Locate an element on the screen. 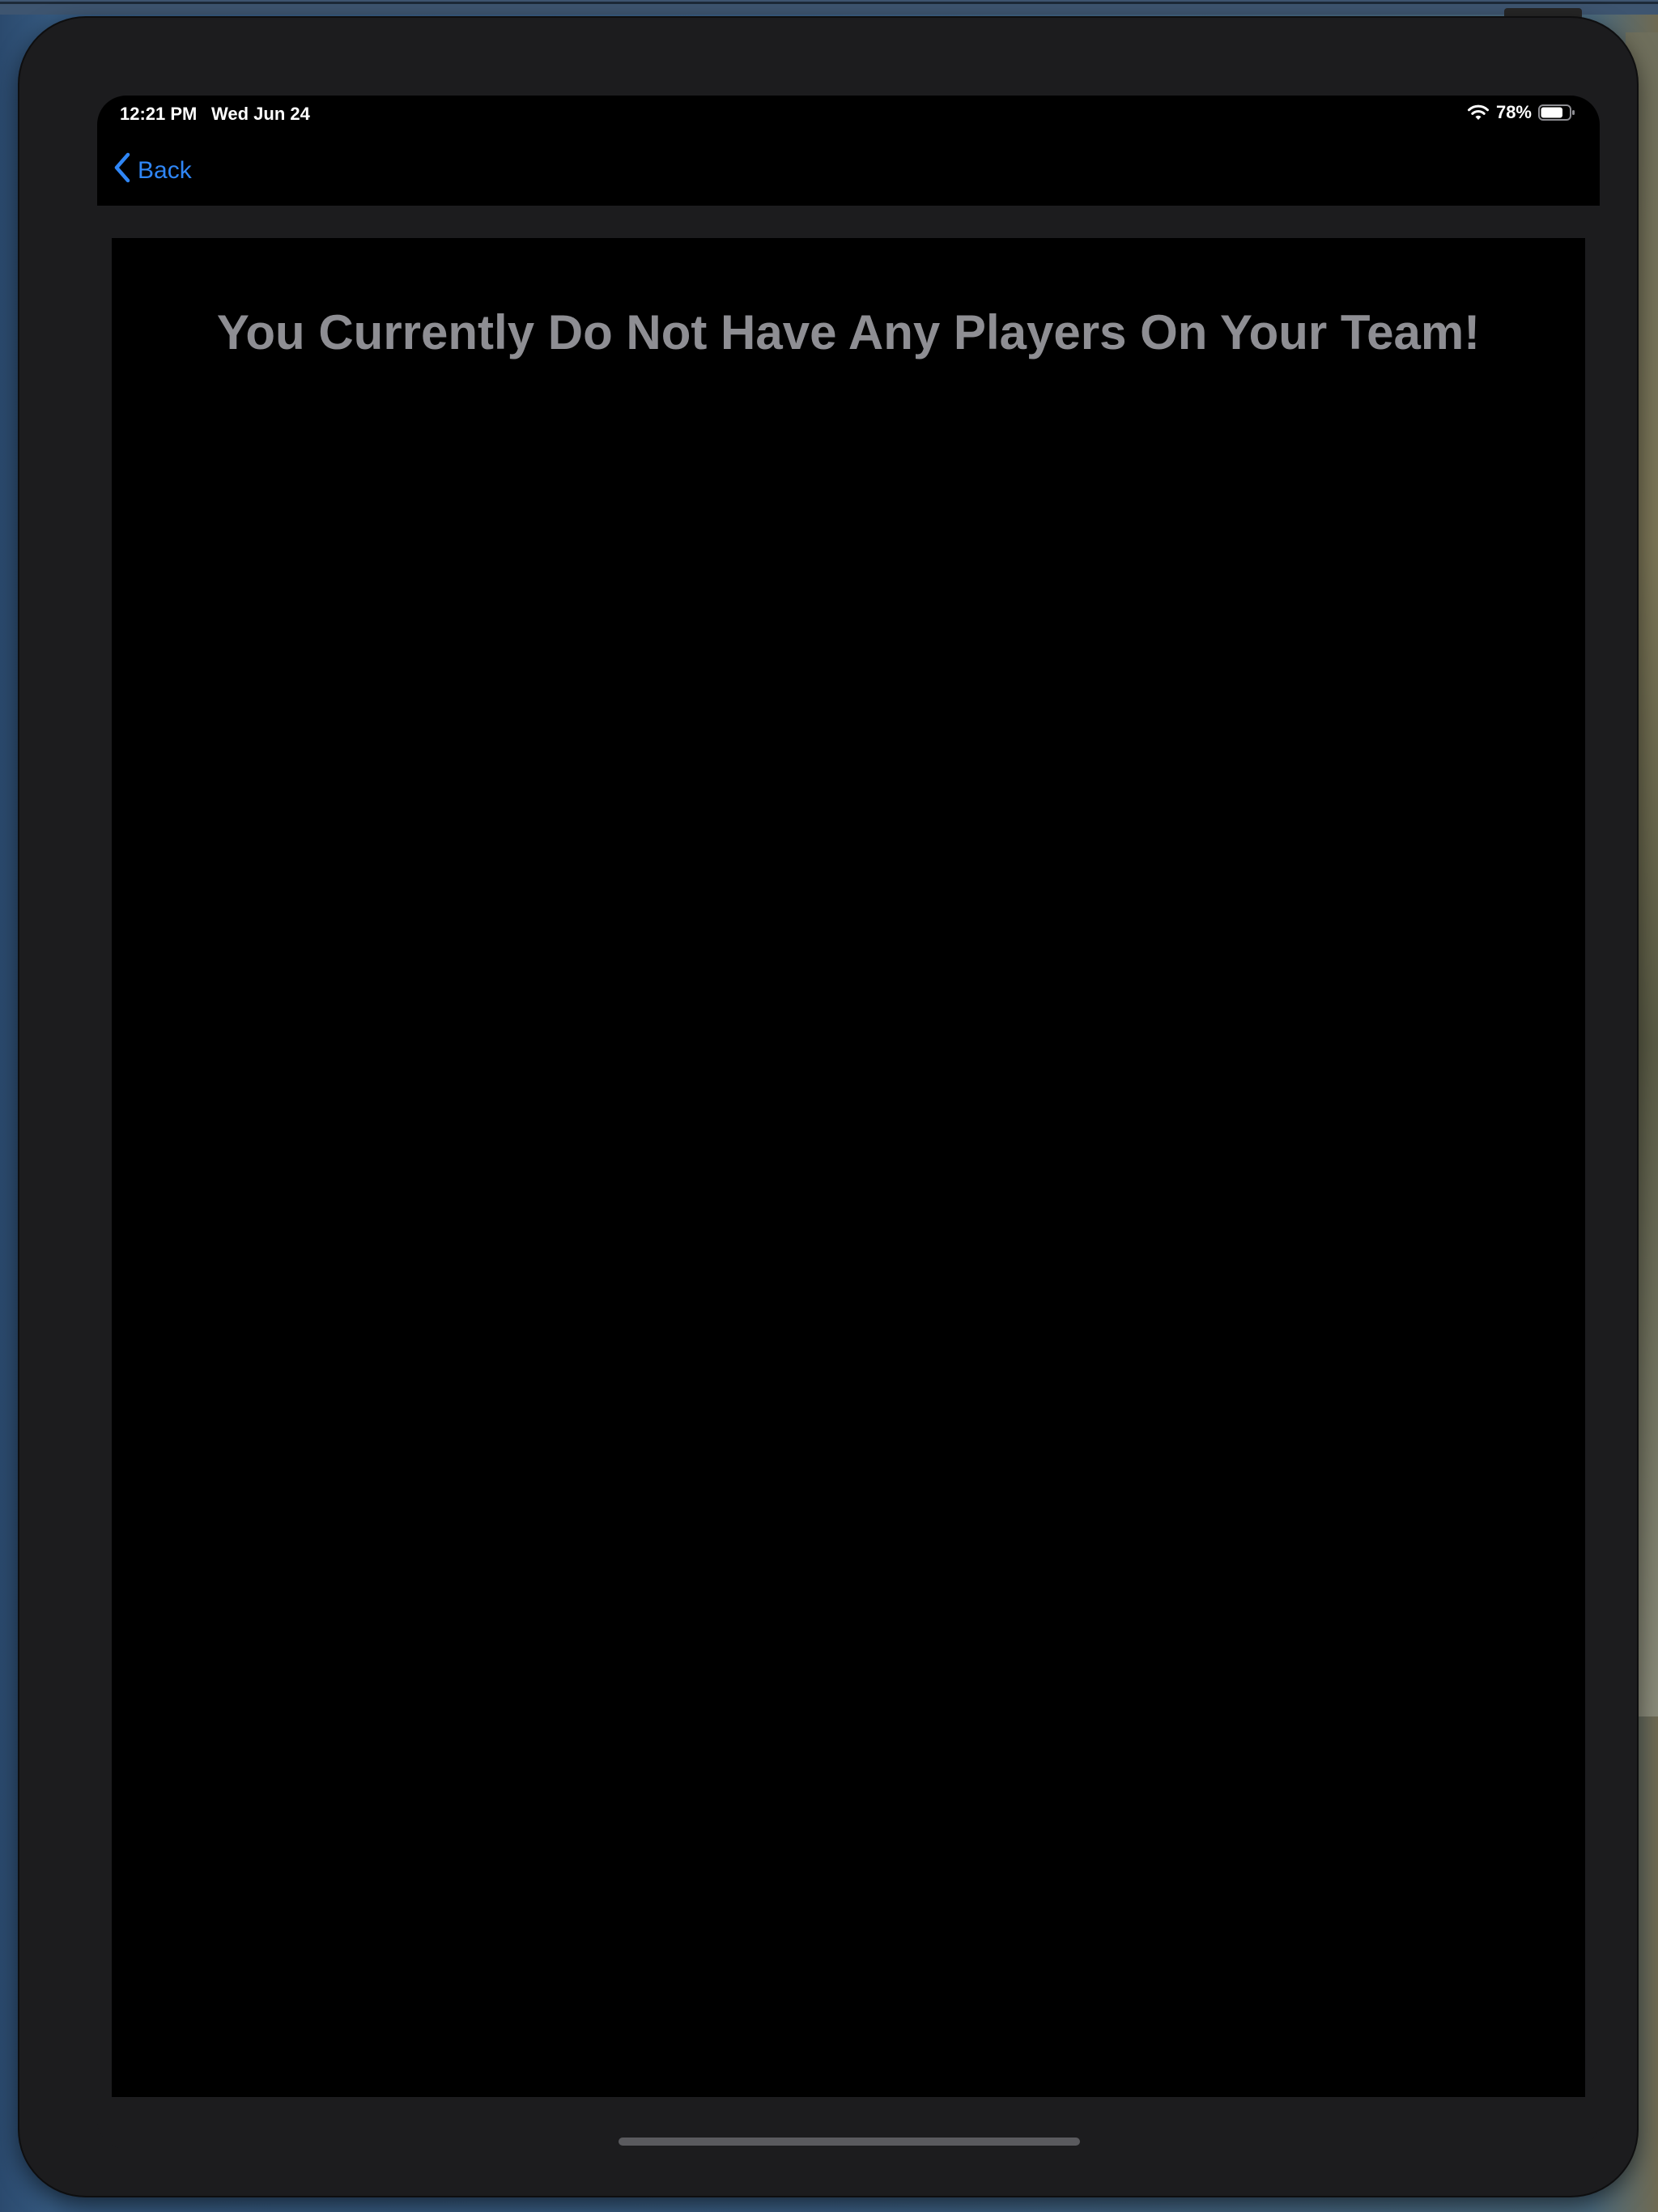 The width and height of the screenshot is (1658, 2212). battery-fill is located at coordinates (1551, 113).